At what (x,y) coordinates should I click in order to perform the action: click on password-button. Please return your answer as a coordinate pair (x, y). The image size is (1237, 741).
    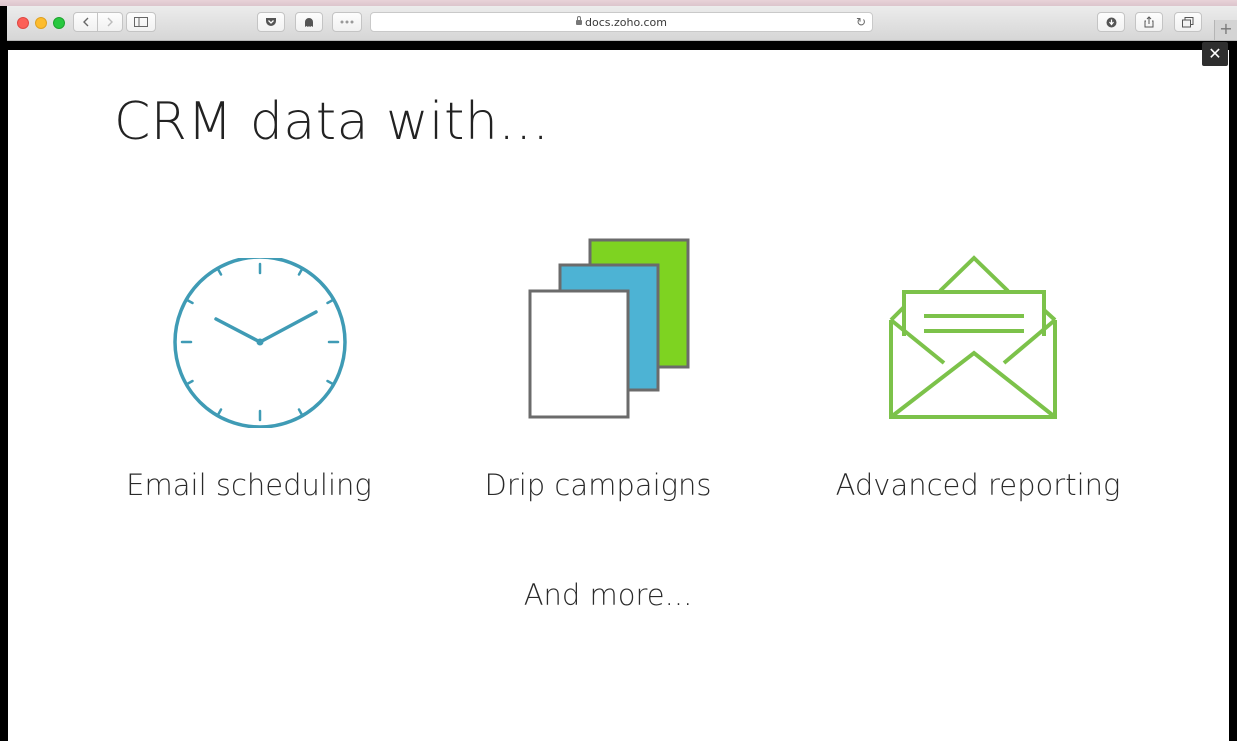
    Looking at the image, I should click on (309, 22).